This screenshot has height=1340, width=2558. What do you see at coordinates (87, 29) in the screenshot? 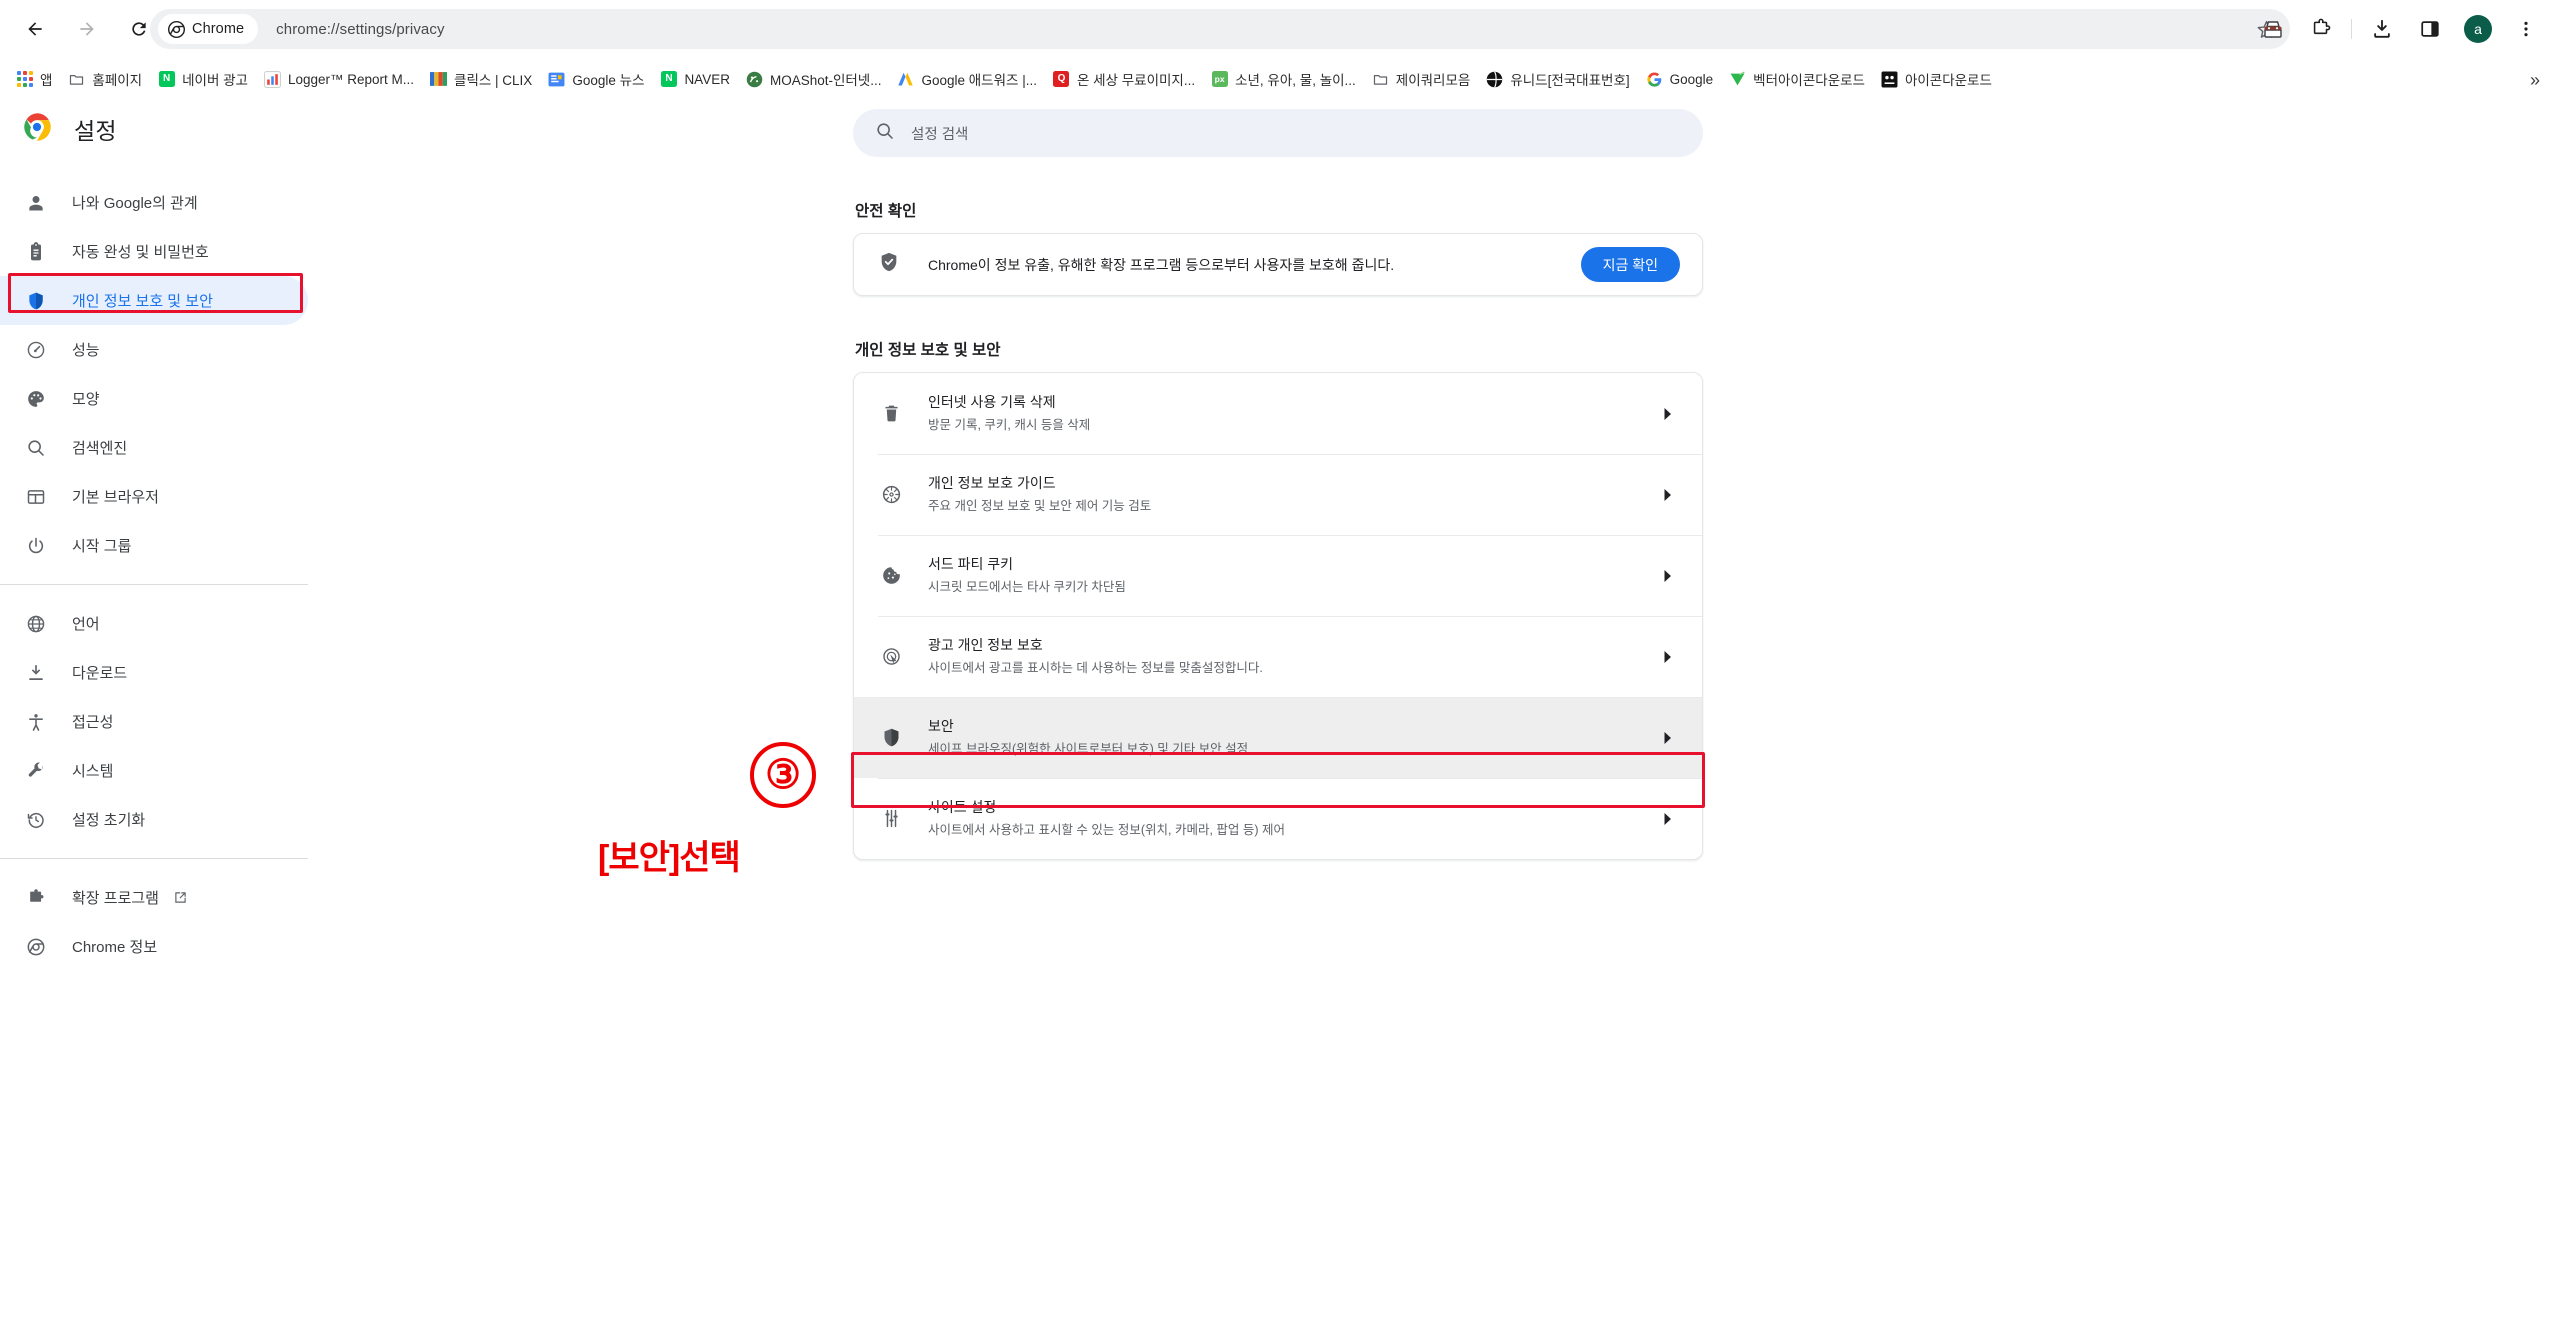
I see `forward-button` at bounding box center [87, 29].